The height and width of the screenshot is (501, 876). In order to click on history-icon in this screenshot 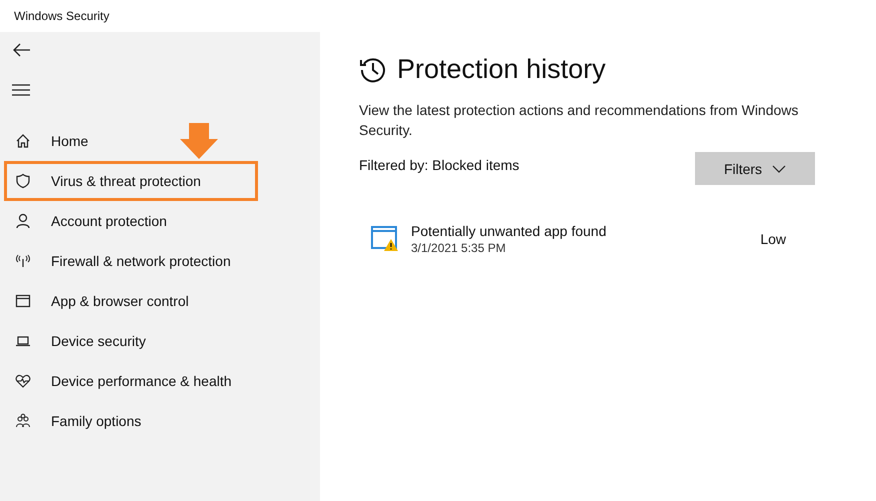, I will do `click(373, 70)`.